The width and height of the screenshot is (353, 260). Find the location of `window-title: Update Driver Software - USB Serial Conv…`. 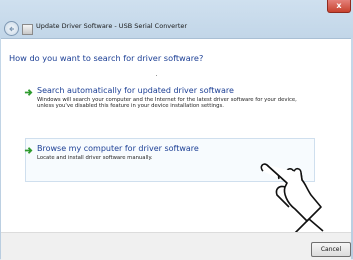

window-title: Update Driver Software - USB Serial Conv… is located at coordinates (112, 26).